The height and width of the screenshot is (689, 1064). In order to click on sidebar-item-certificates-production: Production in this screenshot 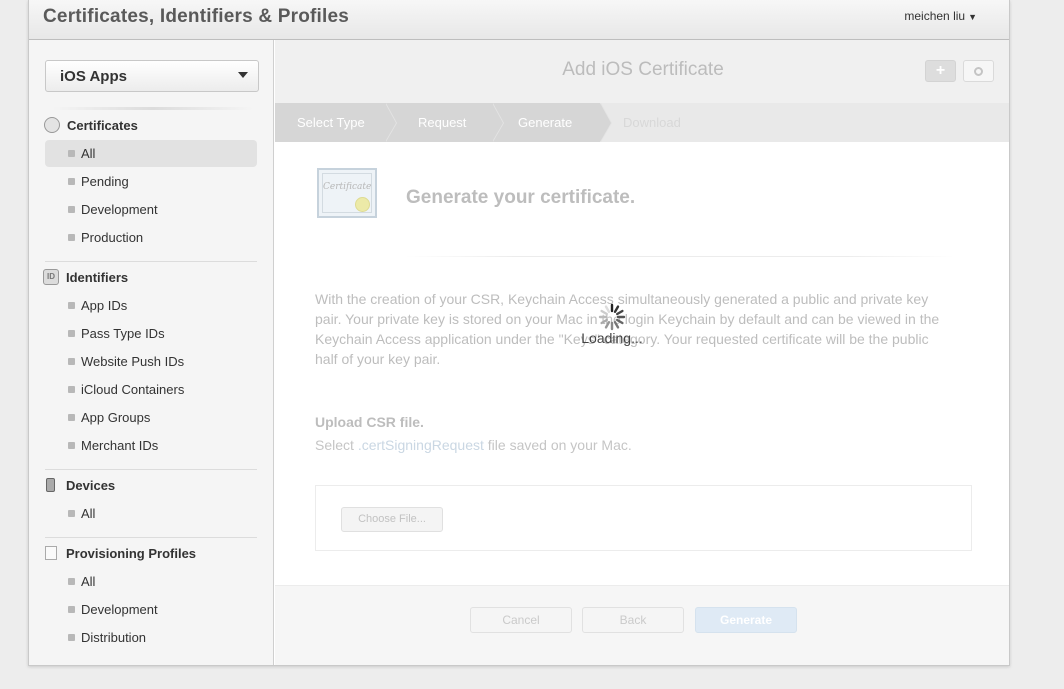, I will do `click(151, 237)`.